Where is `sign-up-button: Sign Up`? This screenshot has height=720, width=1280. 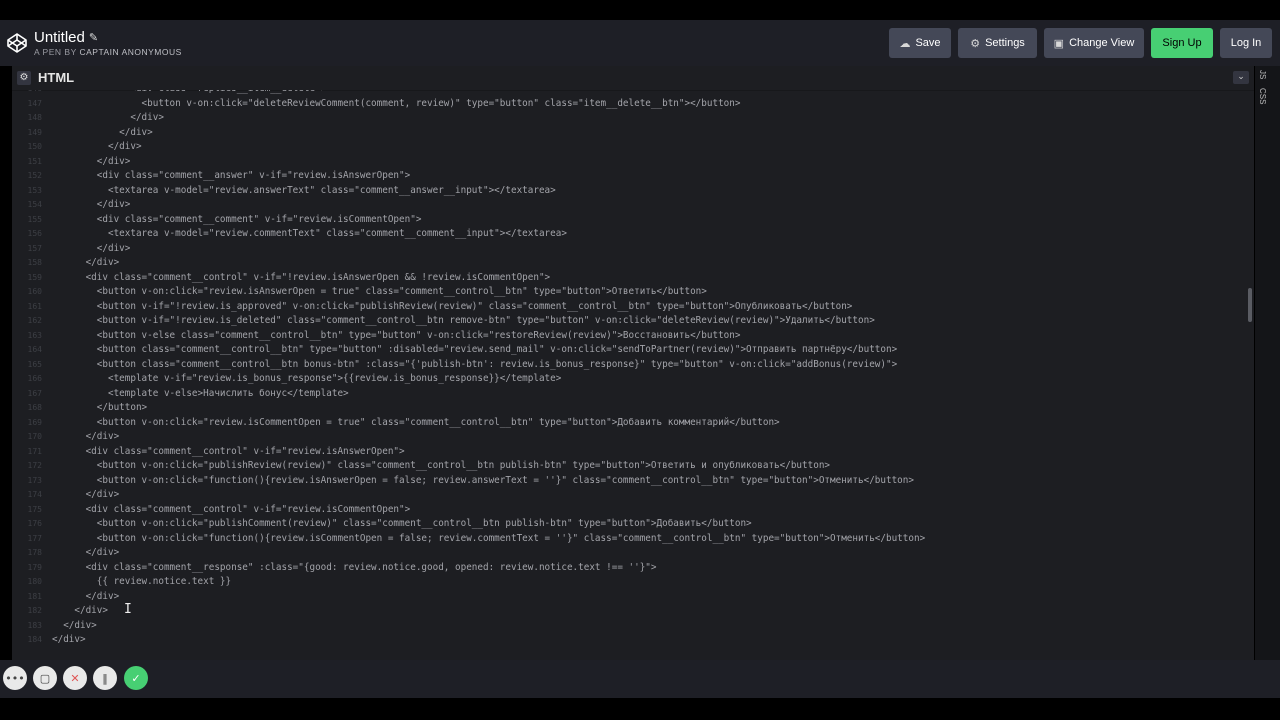
sign-up-button: Sign Up is located at coordinates (1182, 43).